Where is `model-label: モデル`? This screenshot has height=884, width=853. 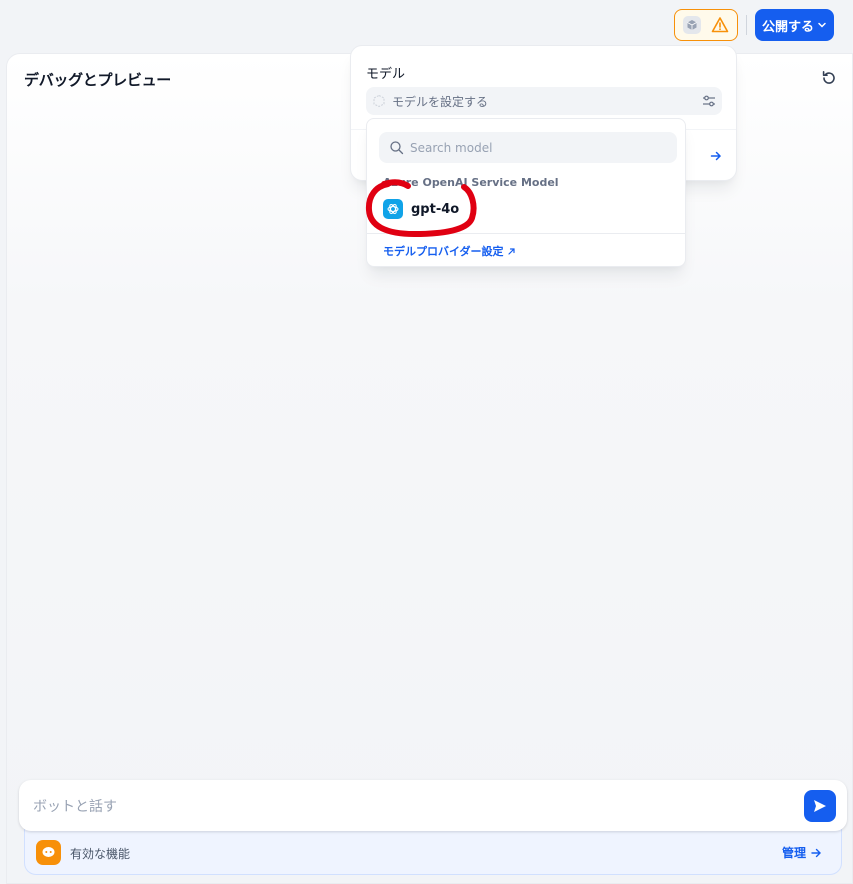
model-label: モデル is located at coordinates (386, 74).